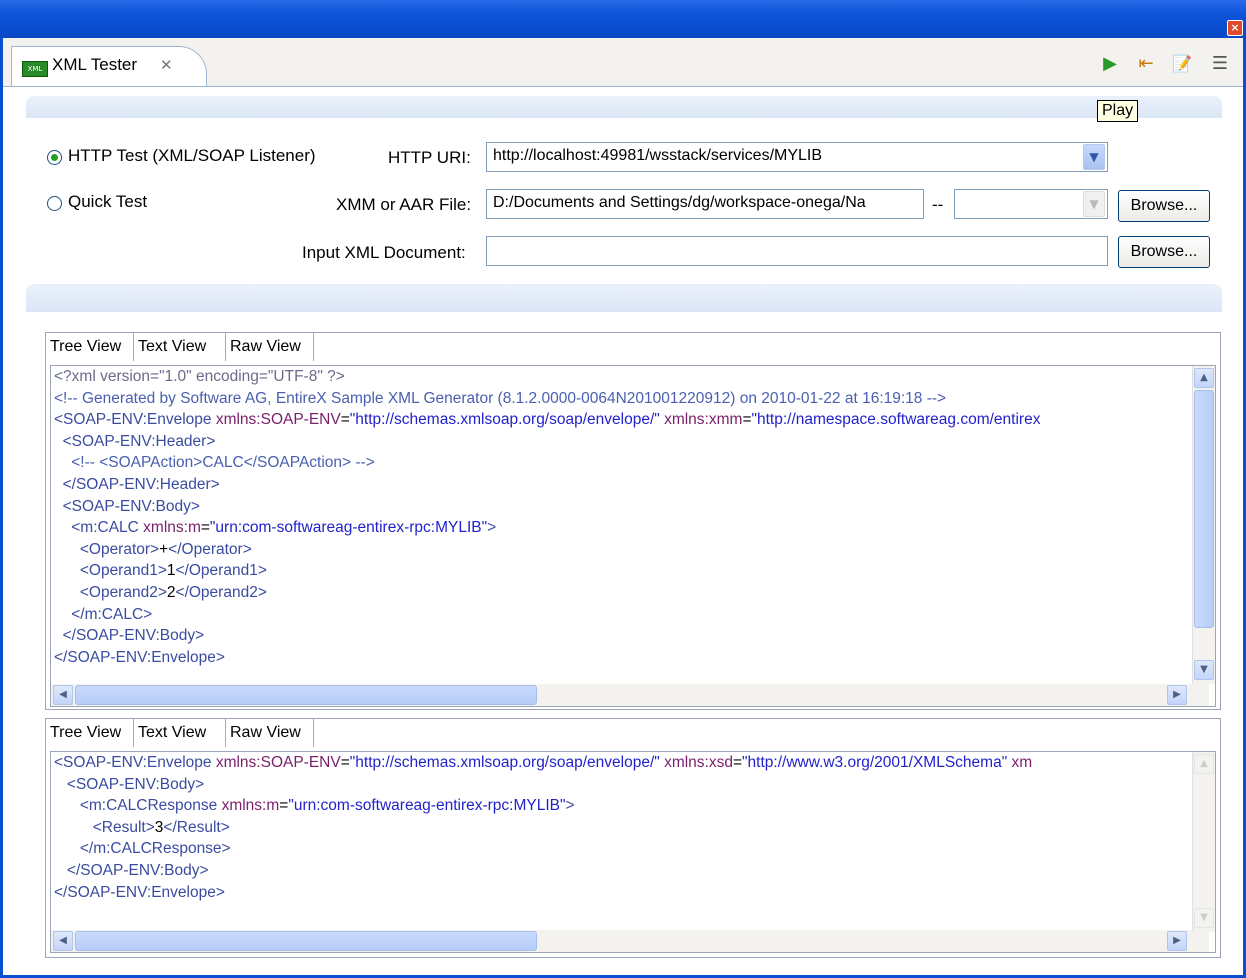  What do you see at coordinates (623, 19) in the screenshot?
I see `window-titlebar: ×` at bounding box center [623, 19].